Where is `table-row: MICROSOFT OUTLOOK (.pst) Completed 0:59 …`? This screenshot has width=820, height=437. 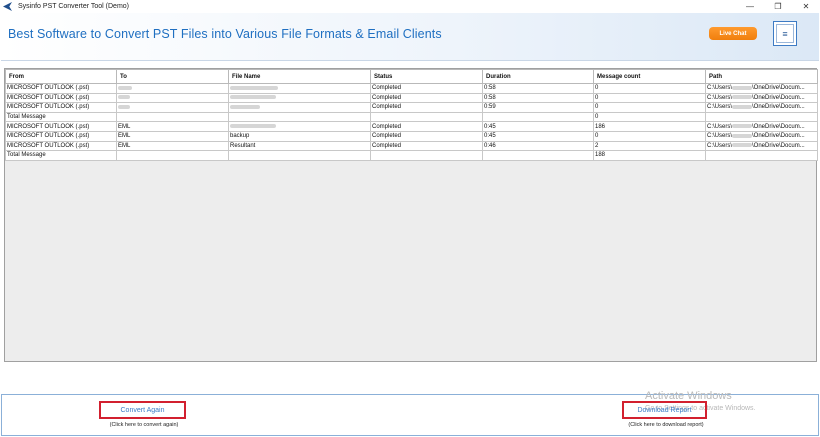 table-row: MICROSOFT OUTLOOK (.pst) Completed 0:59 … is located at coordinates (411, 107).